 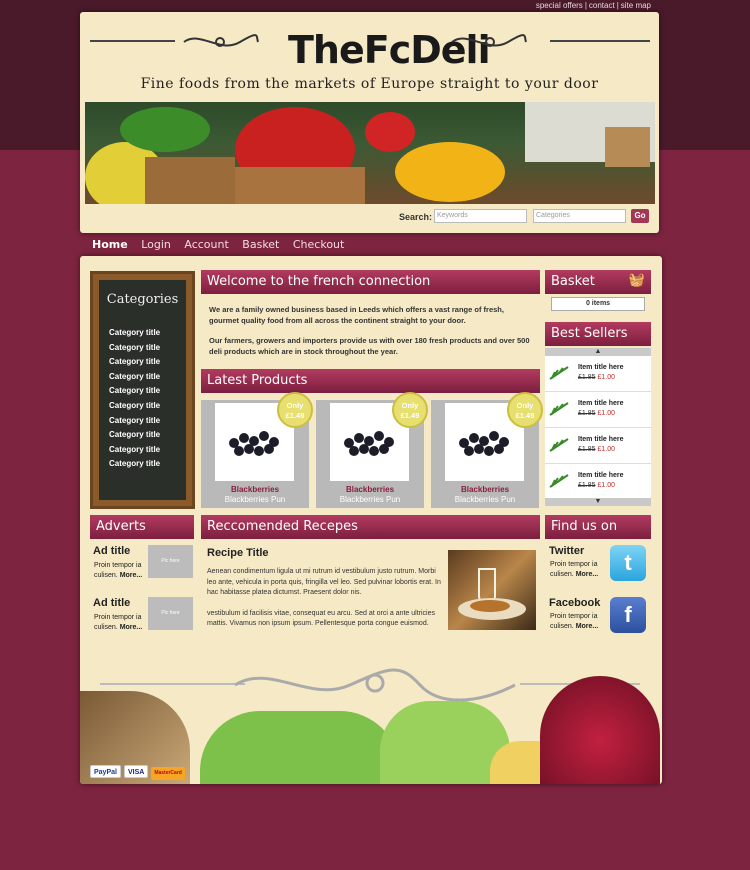 I want to click on scroll-up-button: ▲, so click(x=598, y=352).